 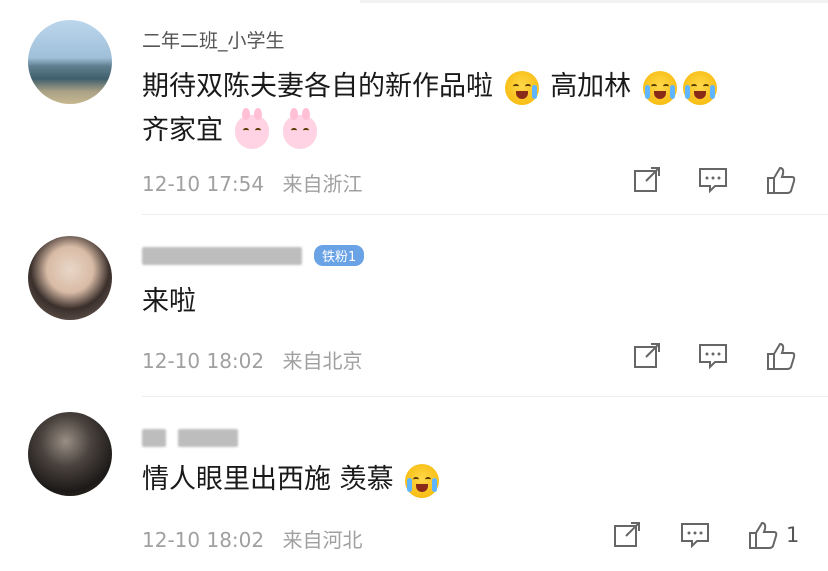 I want to click on comment-text-part: 期待双陈夫妻各自的新作品啦, so click(x=317, y=86).